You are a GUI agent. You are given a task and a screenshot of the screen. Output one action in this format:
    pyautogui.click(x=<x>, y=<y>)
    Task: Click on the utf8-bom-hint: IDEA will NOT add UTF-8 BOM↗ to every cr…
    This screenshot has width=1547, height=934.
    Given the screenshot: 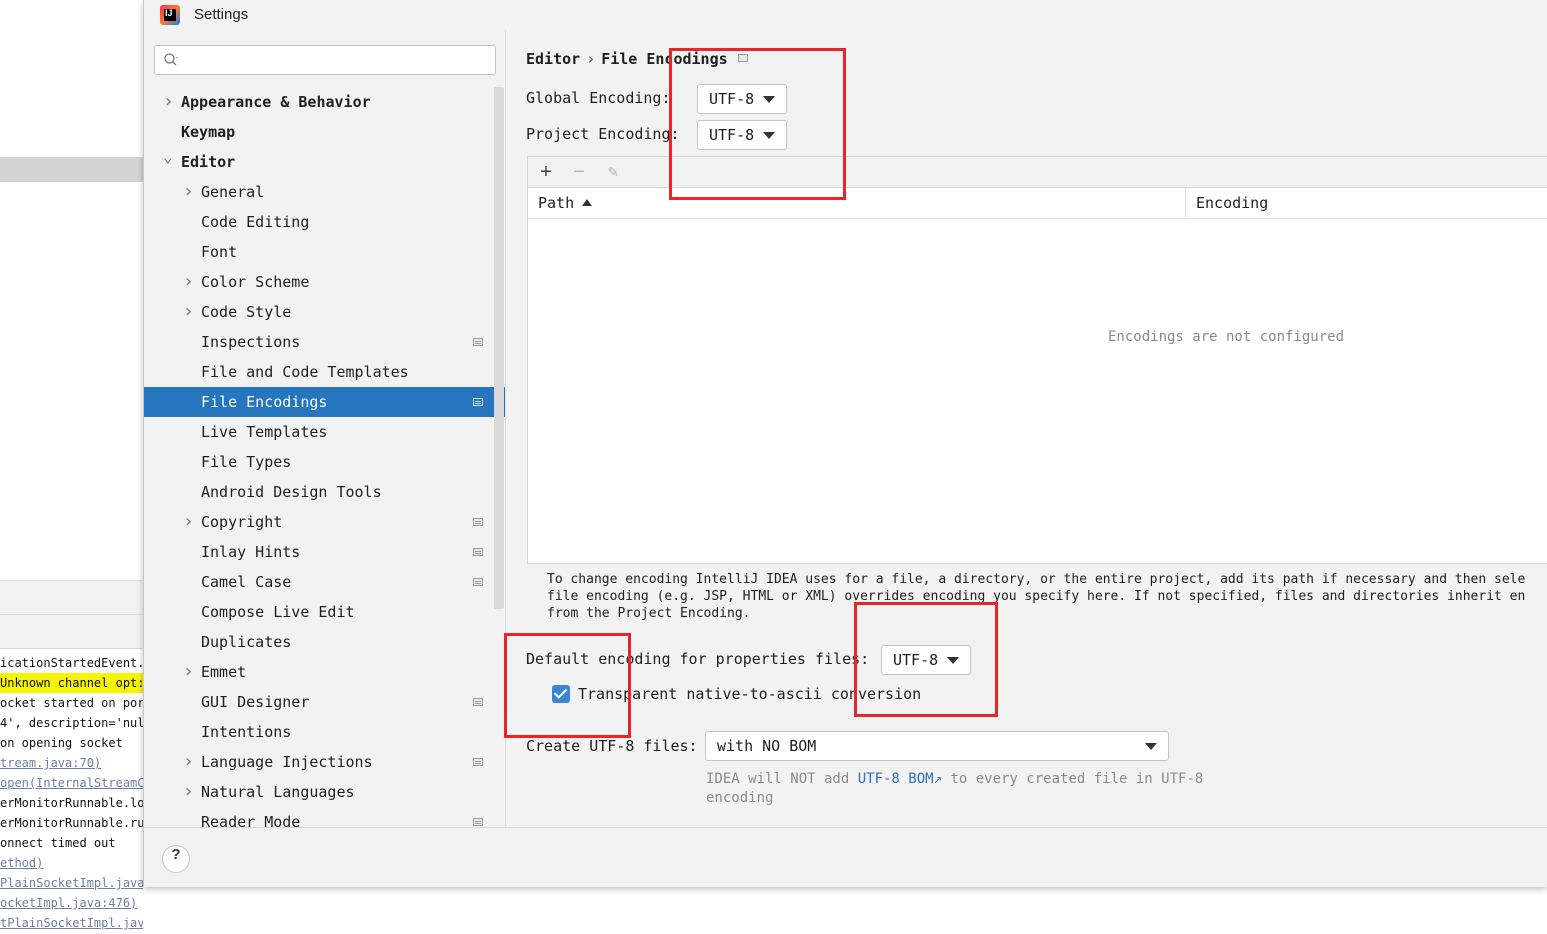 What is the action you would take?
    pyautogui.click(x=954, y=789)
    